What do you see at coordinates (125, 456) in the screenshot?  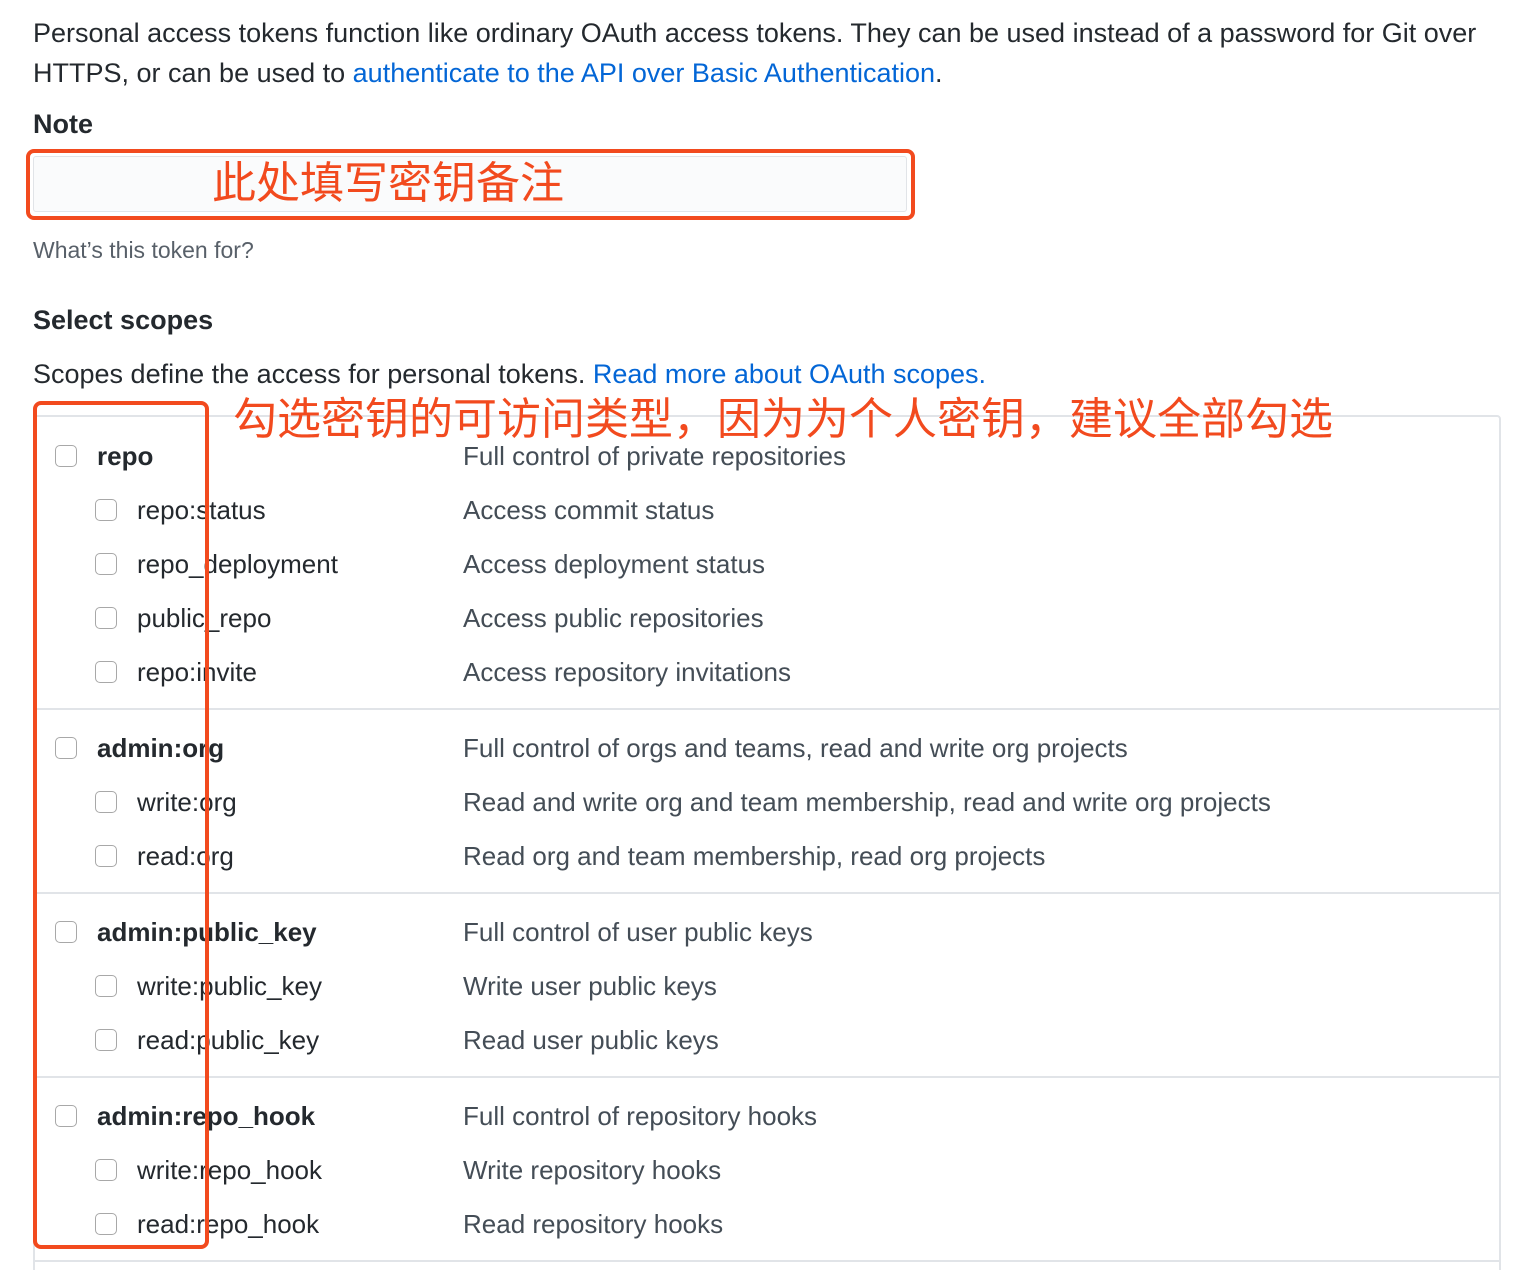 I see `scope-name: repo` at bounding box center [125, 456].